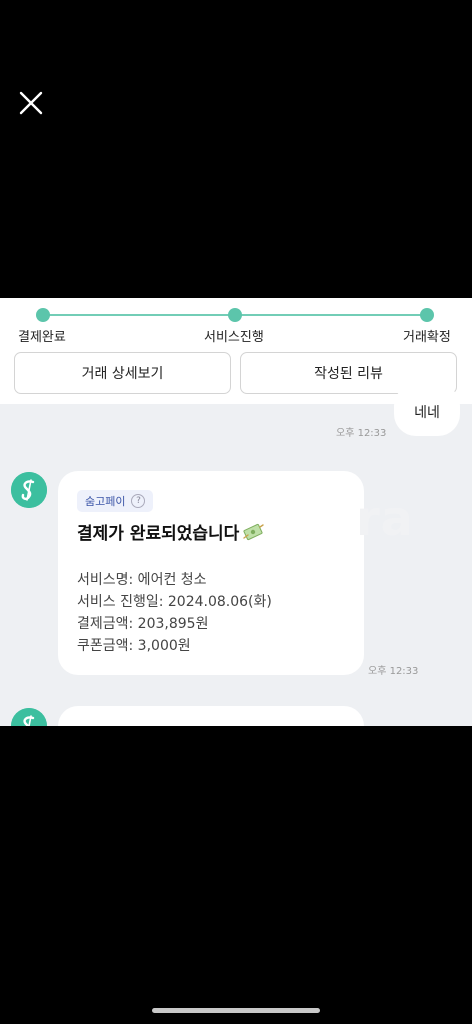  What do you see at coordinates (427, 315) in the screenshot?
I see `step-dot-confirmed` at bounding box center [427, 315].